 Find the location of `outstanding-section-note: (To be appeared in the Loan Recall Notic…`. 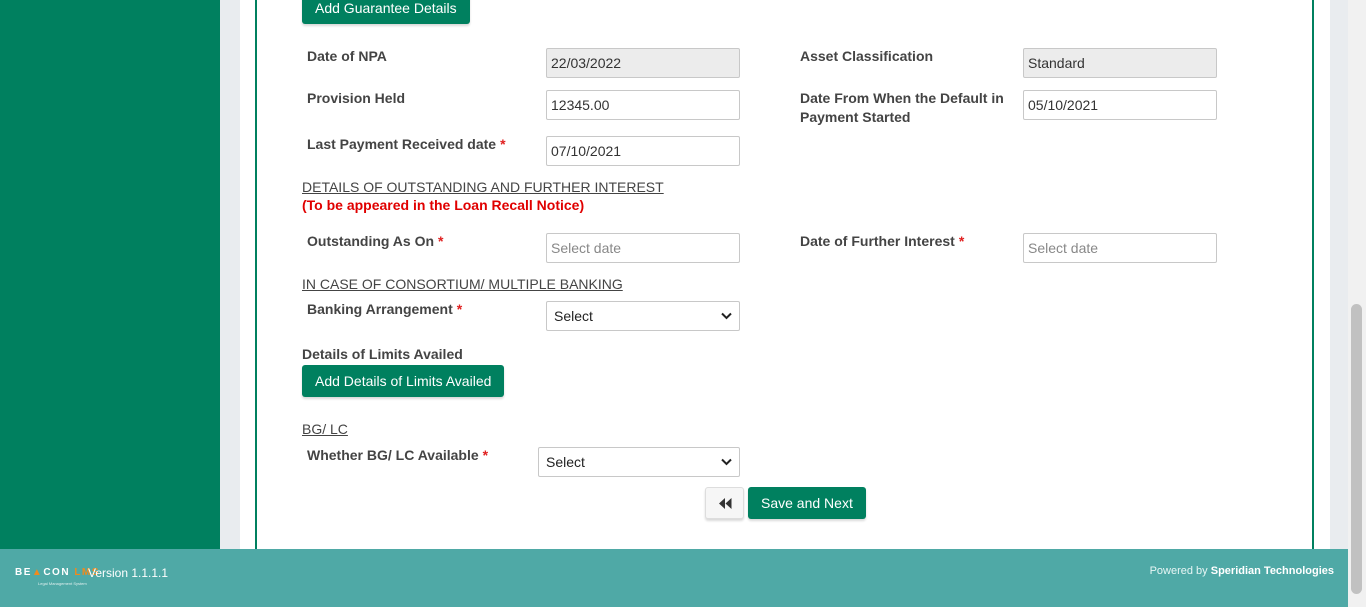

outstanding-section-note: (To be appeared in the Loan Recall Notic… is located at coordinates (443, 205).